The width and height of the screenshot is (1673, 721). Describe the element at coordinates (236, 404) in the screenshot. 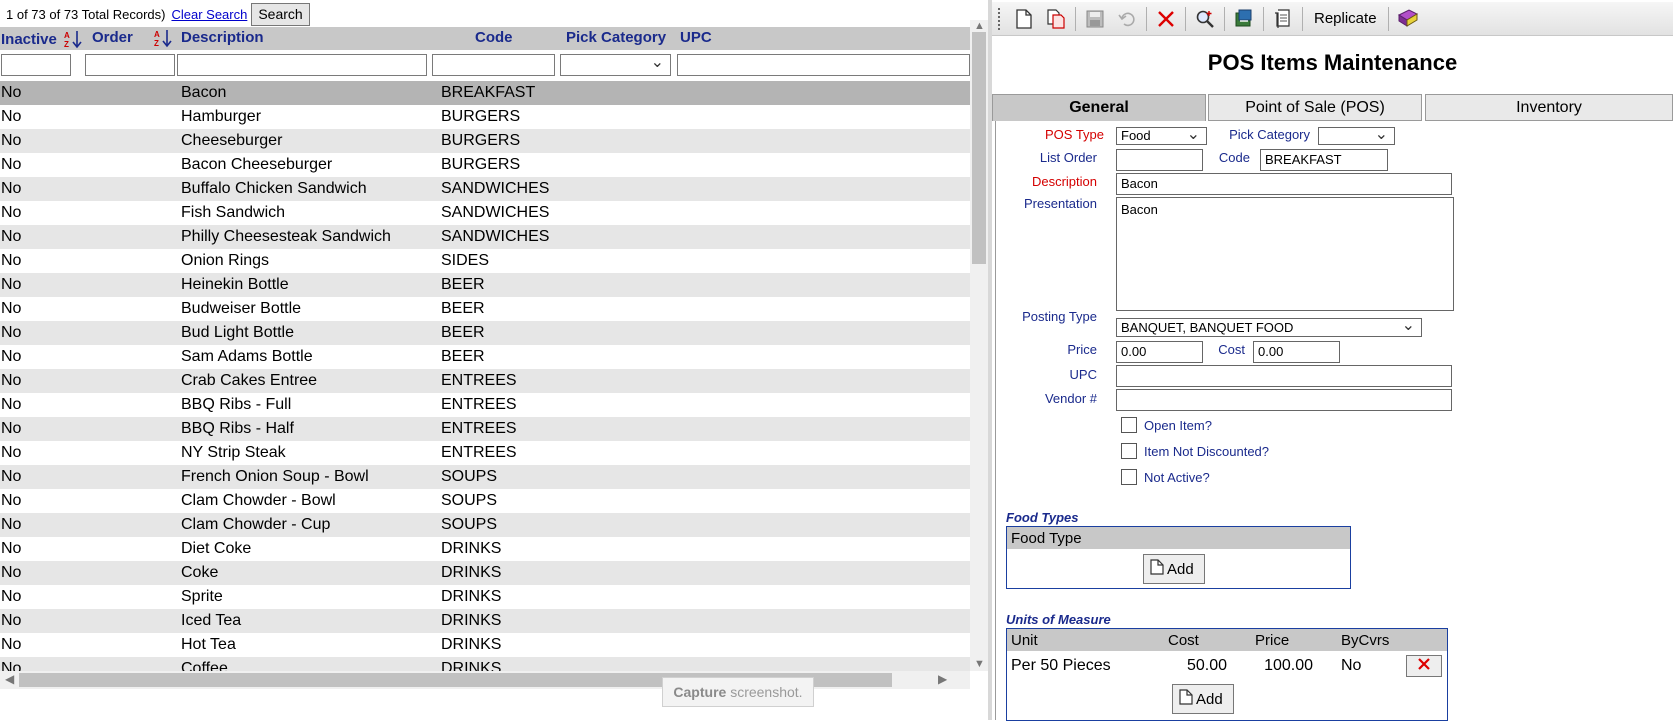

I see `row-description-cell: BBQ Ribs - Full` at that location.